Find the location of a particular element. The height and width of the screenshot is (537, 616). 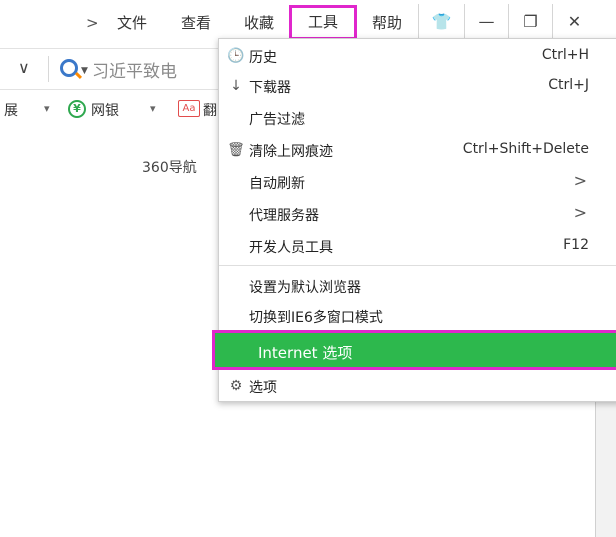

bookmark-bank: 网银 is located at coordinates (105, 110).